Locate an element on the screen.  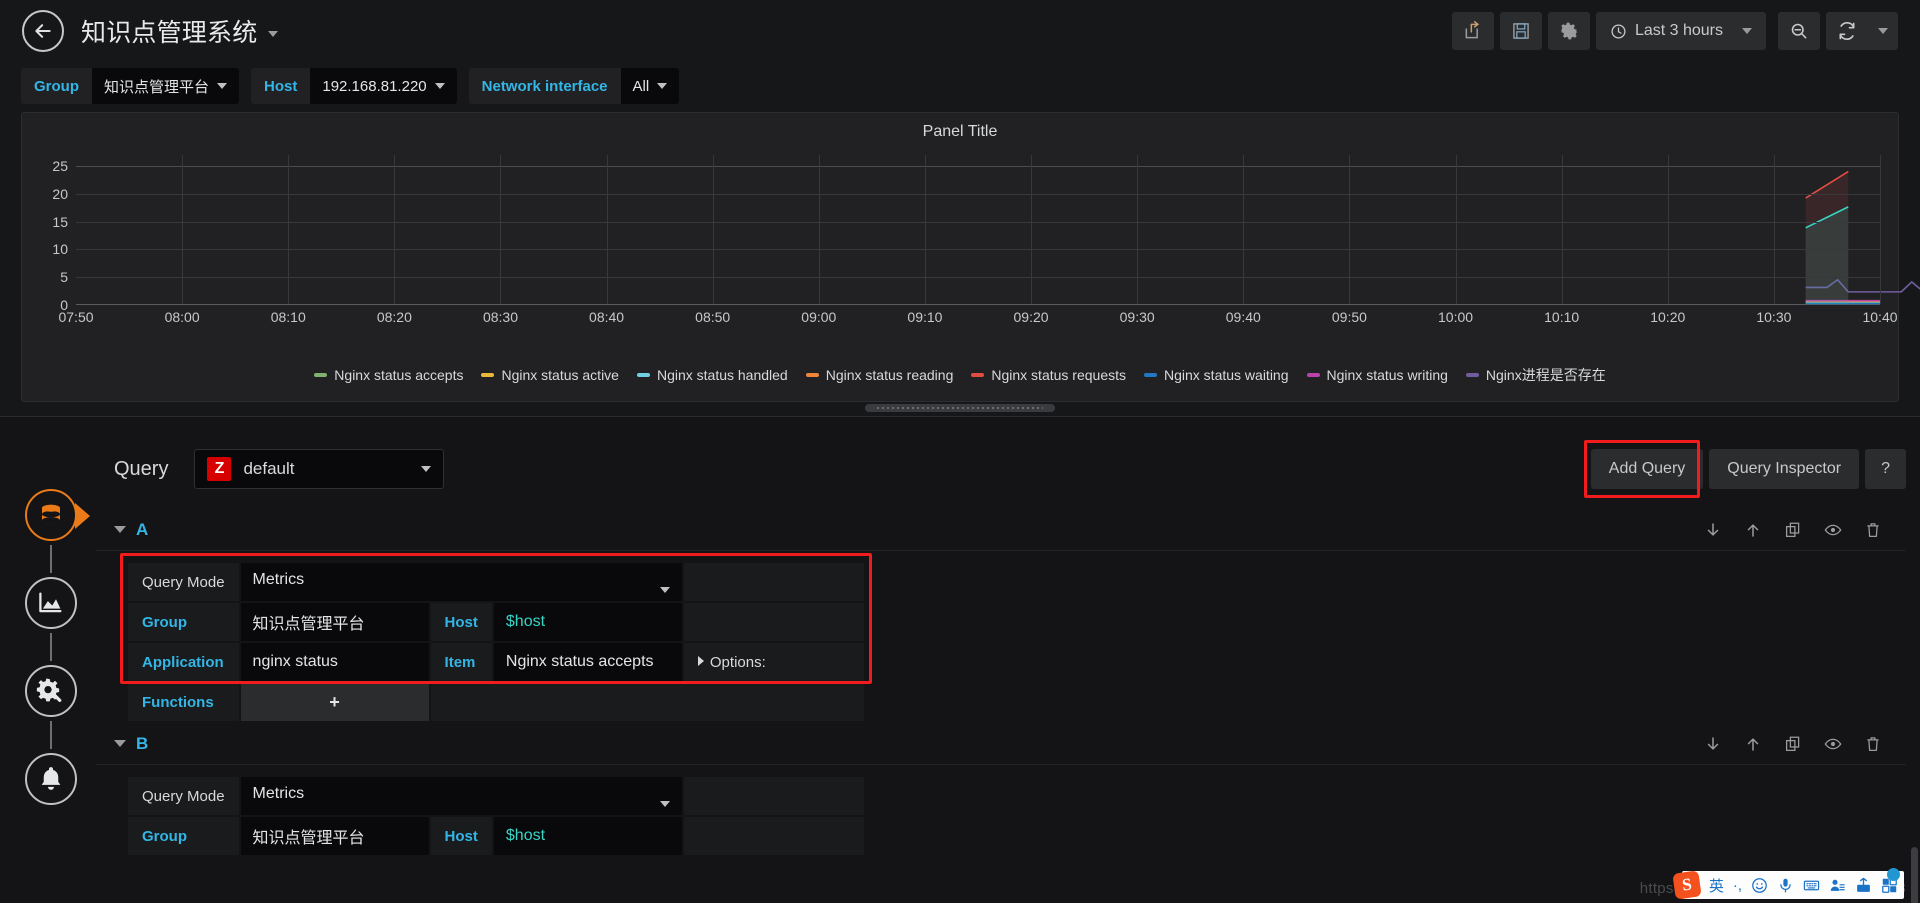
variable-label-host: Host is located at coordinates (281, 86).